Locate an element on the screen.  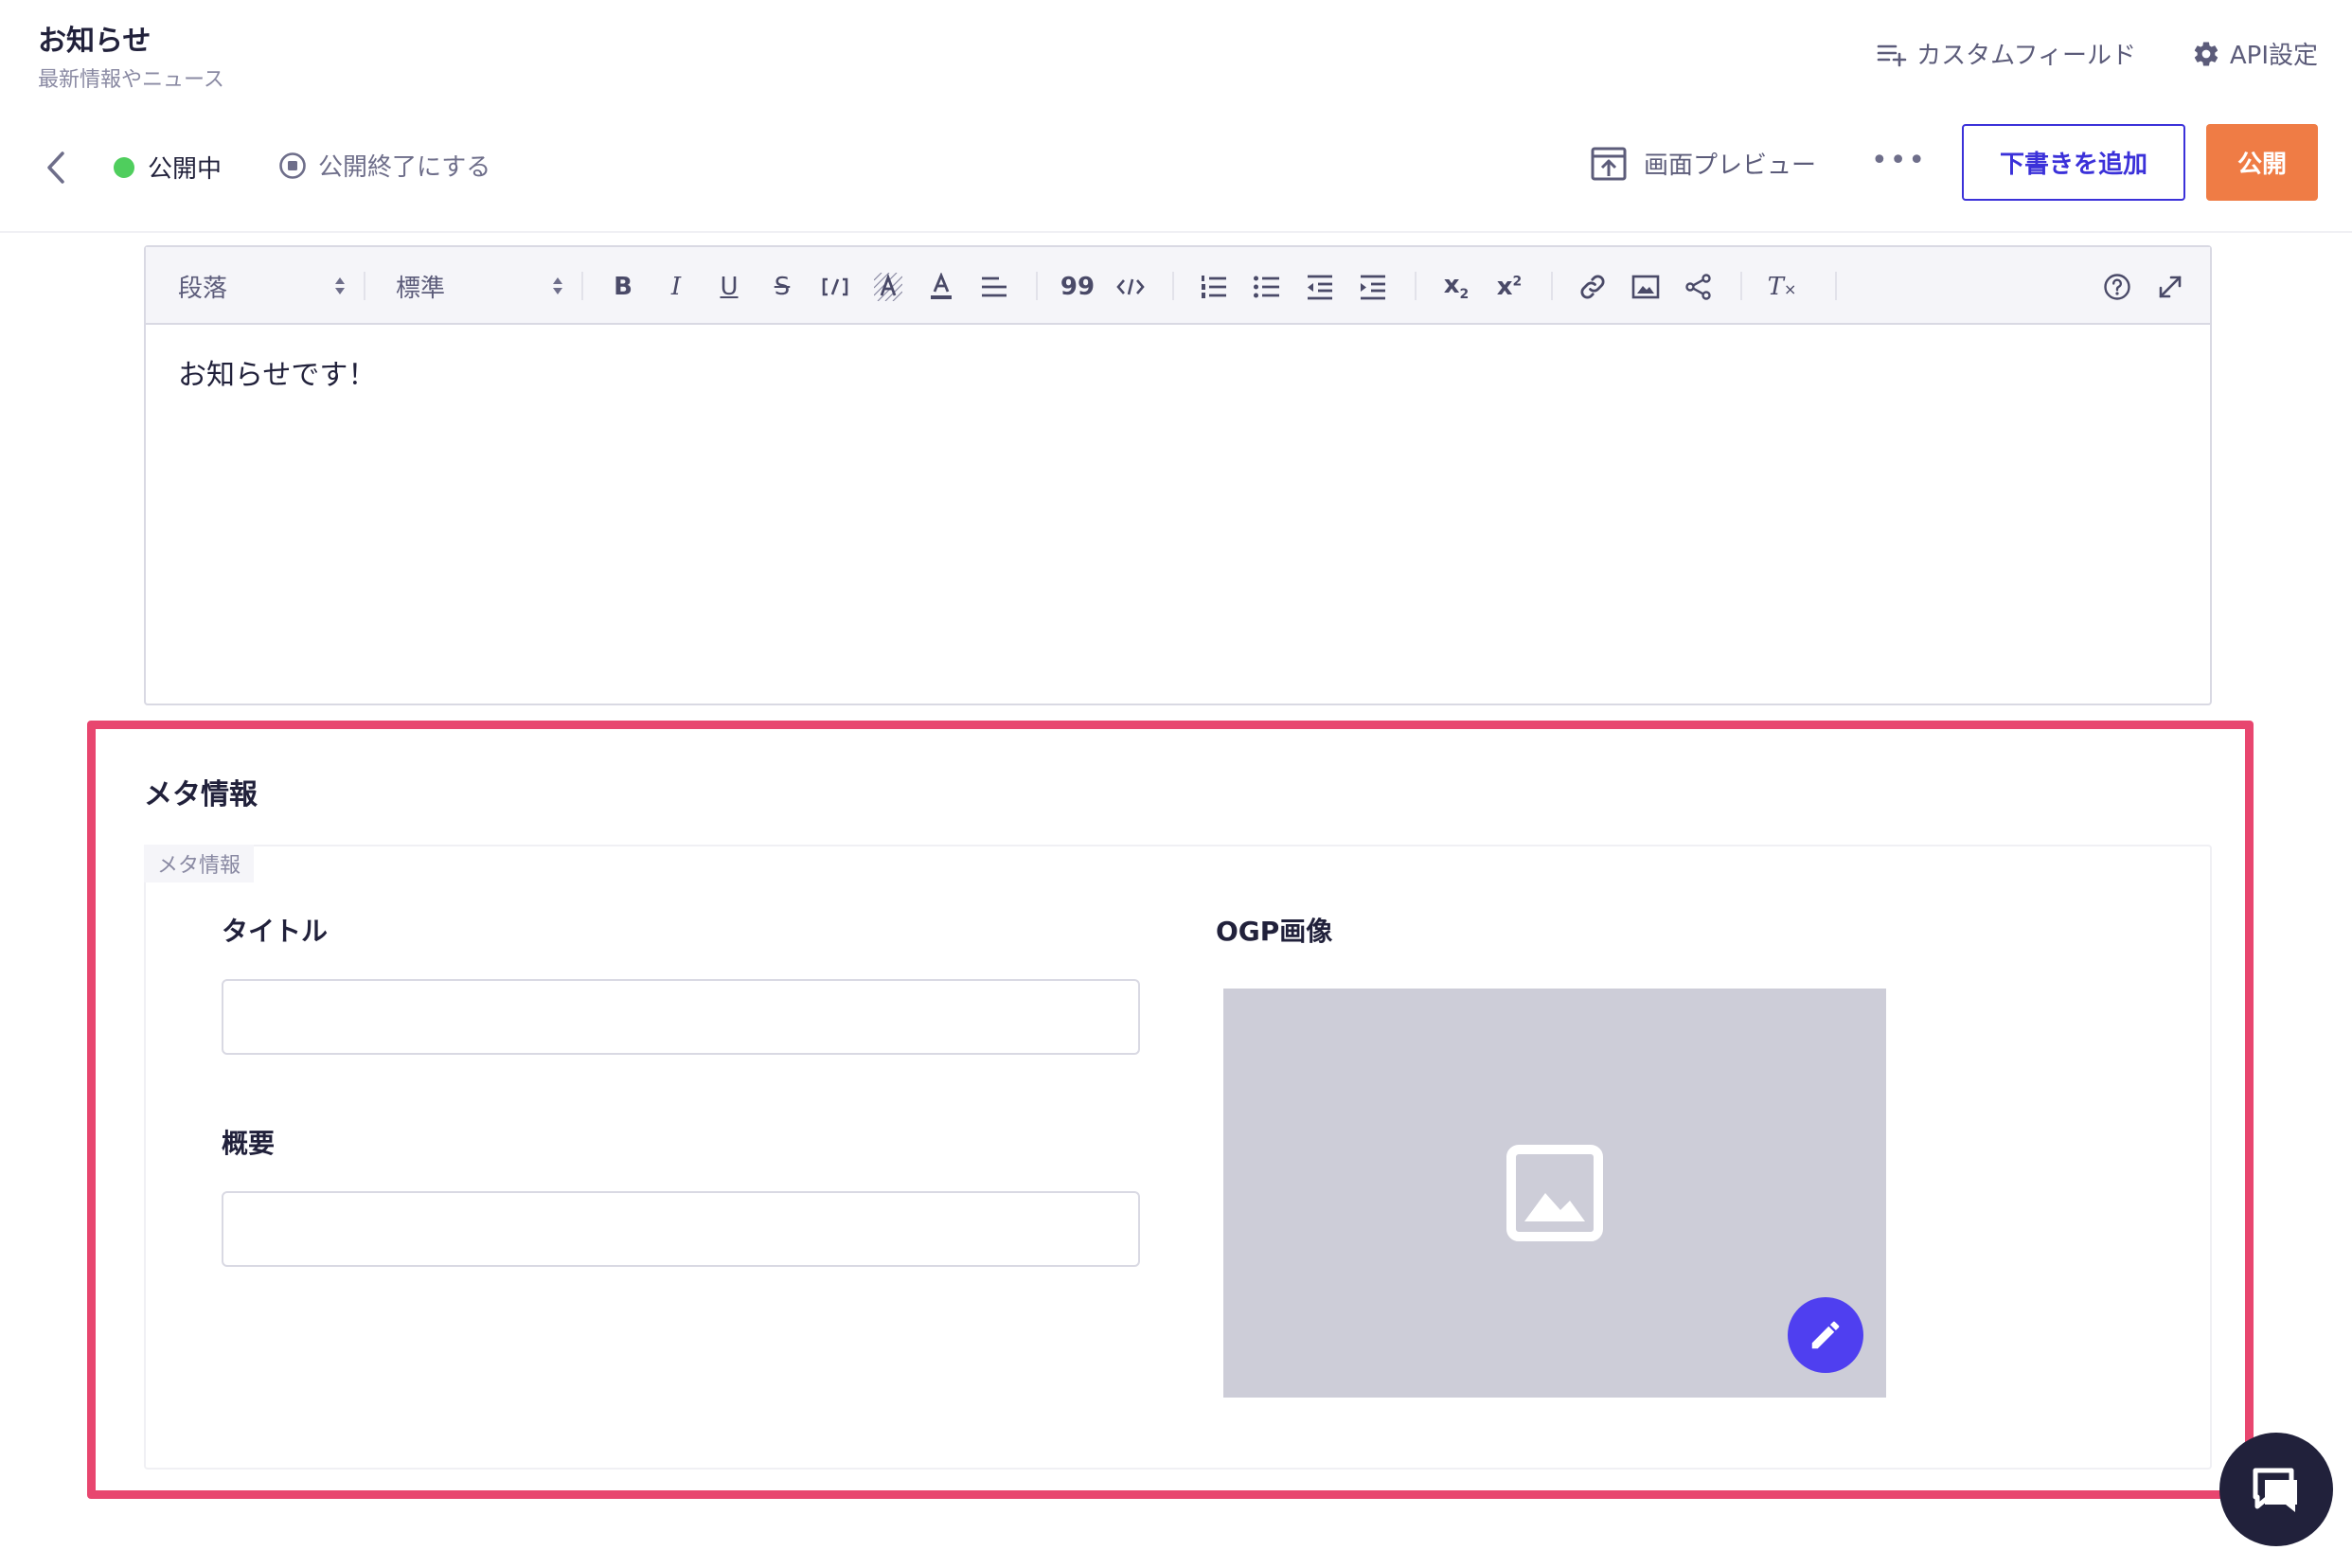
header-divider is located at coordinates (1176, 232).